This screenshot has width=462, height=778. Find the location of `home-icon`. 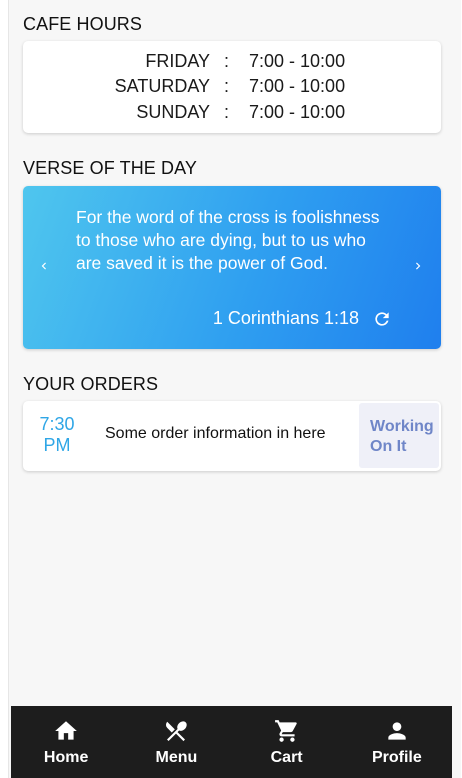

home-icon is located at coordinates (66, 730).